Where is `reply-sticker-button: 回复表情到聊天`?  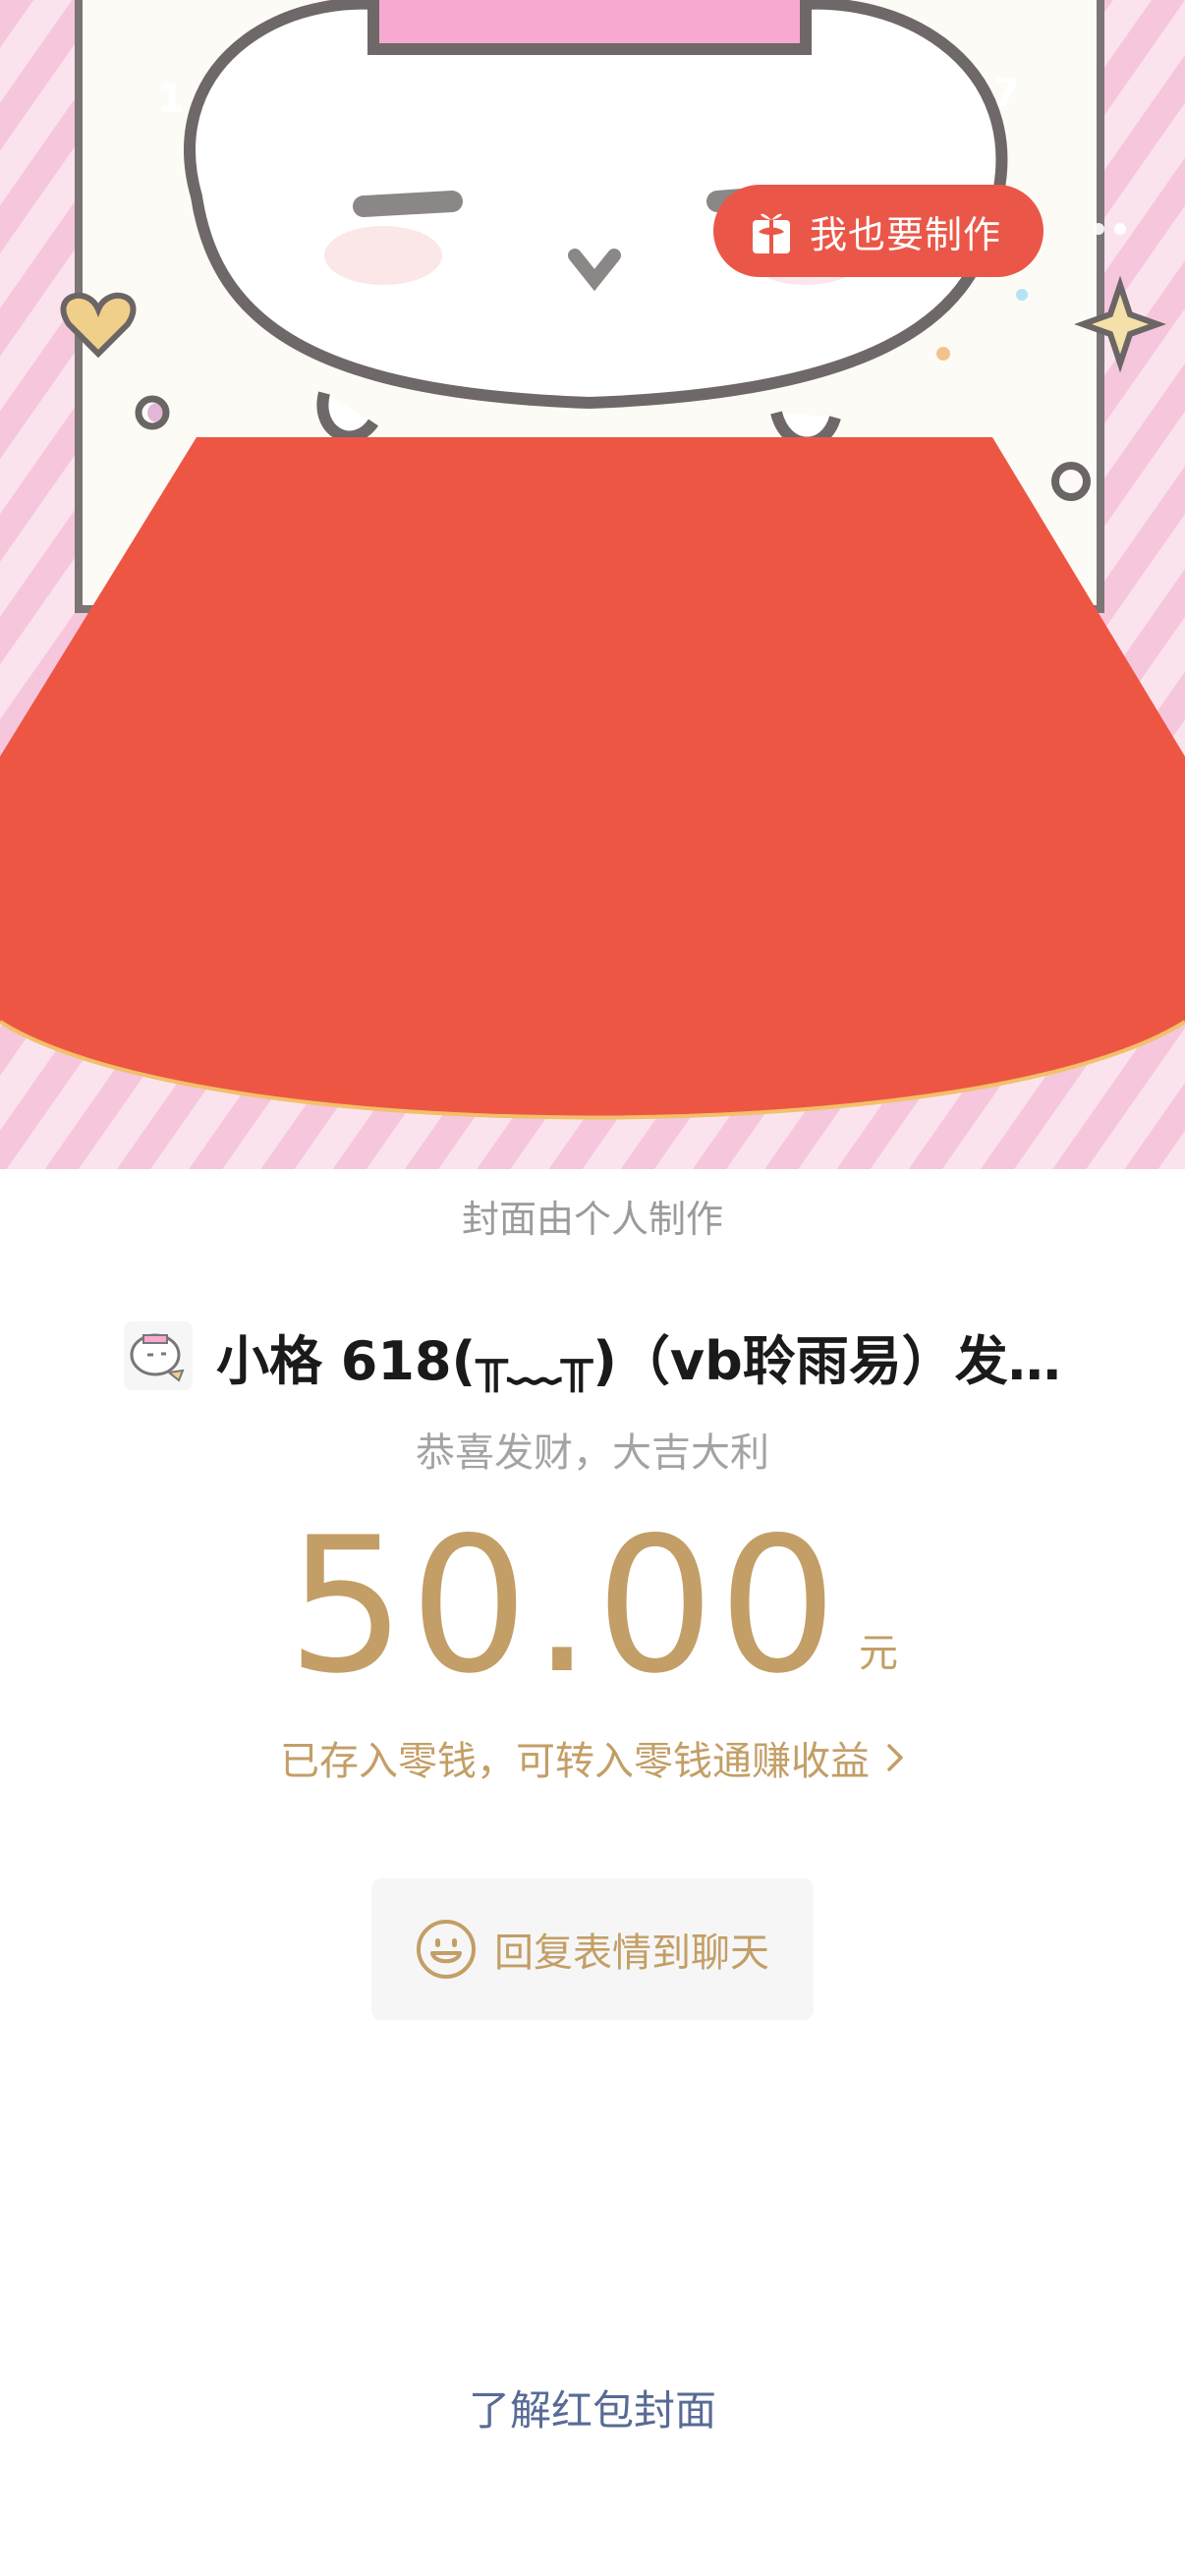 reply-sticker-button: 回复表情到聊天 is located at coordinates (592, 1949).